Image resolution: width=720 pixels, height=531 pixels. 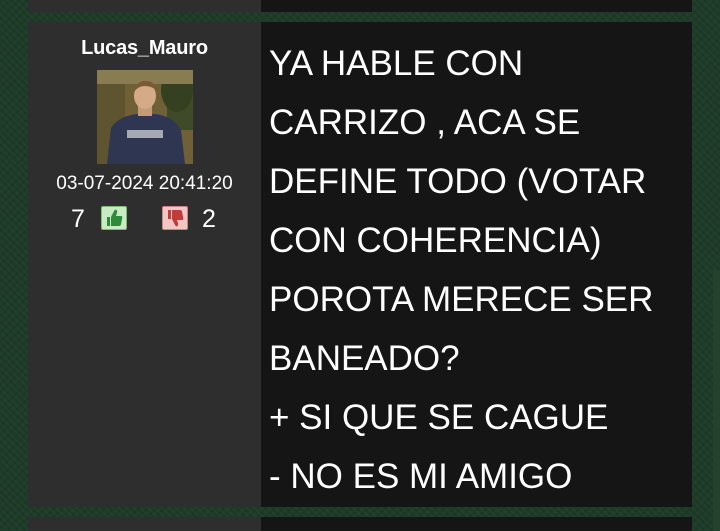 I want to click on previous-post-edge, so click(x=360, y=6).